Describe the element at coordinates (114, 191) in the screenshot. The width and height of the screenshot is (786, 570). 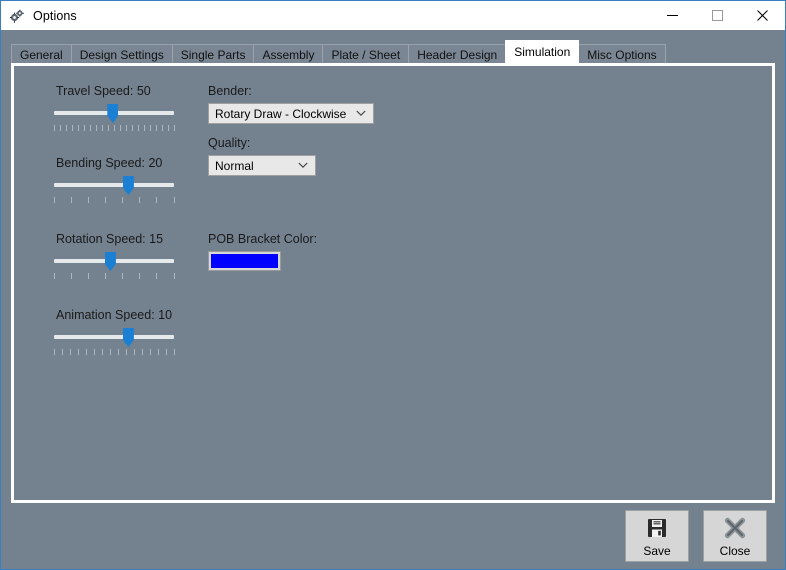
I see `bending-speed-slider` at that location.